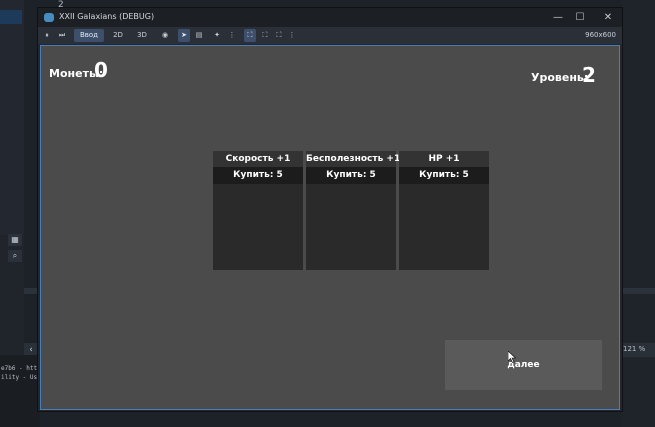 The width and height of the screenshot is (655, 427). What do you see at coordinates (638, 213) in the screenshot?
I see `editor-right-panel` at bounding box center [638, 213].